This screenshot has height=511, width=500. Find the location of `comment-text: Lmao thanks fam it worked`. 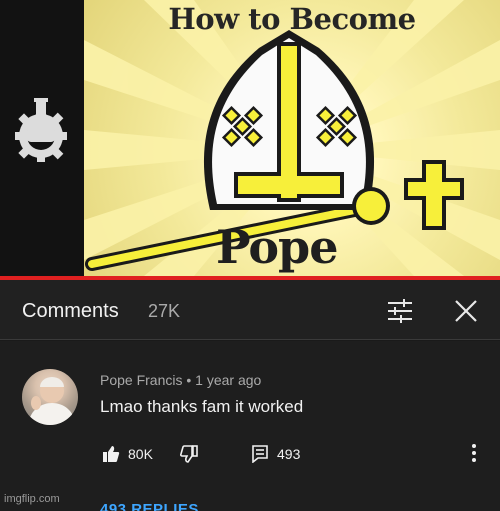

comment-text: Lmao thanks fam it worked is located at coordinates (202, 406).